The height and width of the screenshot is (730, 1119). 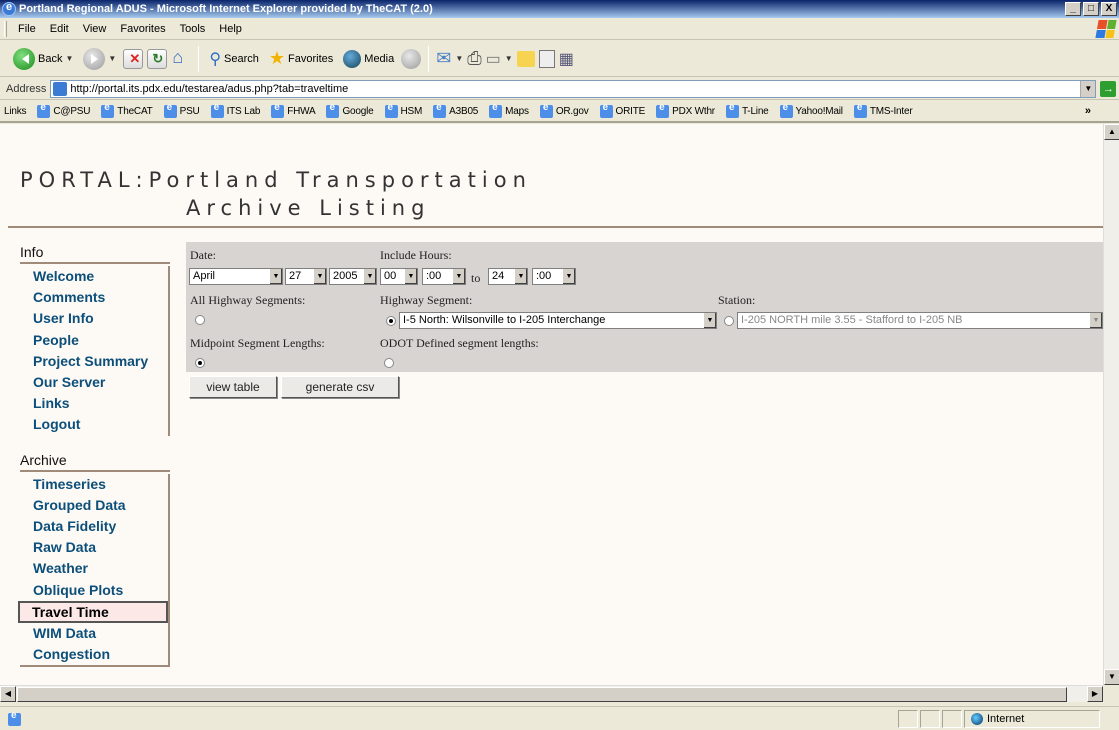 What do you see at coordinates (509, 110) in the screenshot?
I see `link-item: Maps` at bounding box center [509, 110].